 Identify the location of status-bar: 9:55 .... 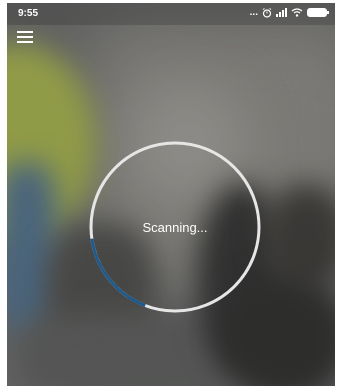
(171, 14).